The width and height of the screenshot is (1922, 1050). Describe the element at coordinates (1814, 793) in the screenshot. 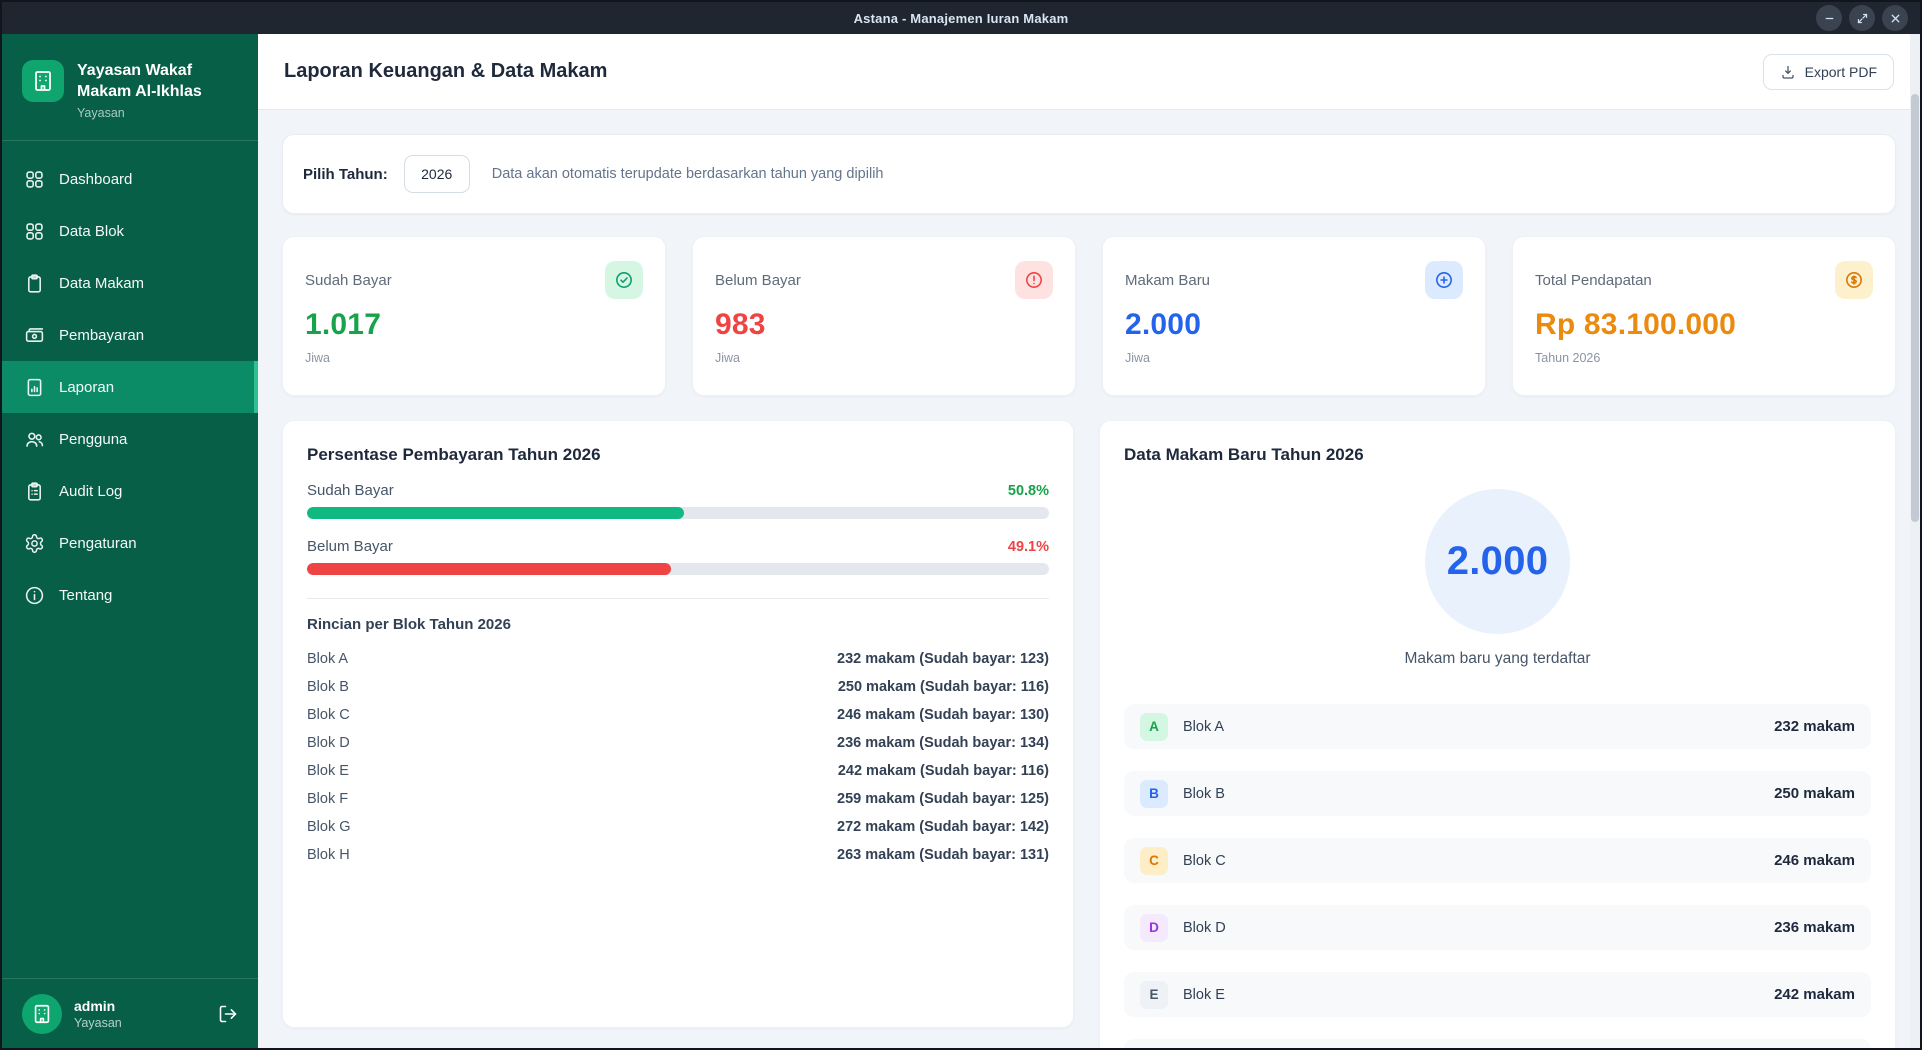

I see `grave-value: 250 makam` at that location.